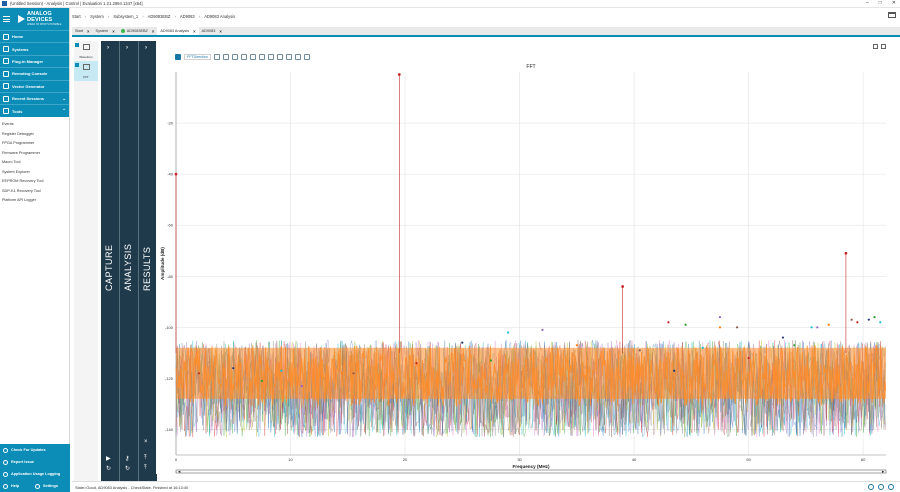 The image size is (900, 492). What do you see at coordinates (82, 31) in the screenshot?
I see `tab-start: Start ×` at bounding box center [82, 31].